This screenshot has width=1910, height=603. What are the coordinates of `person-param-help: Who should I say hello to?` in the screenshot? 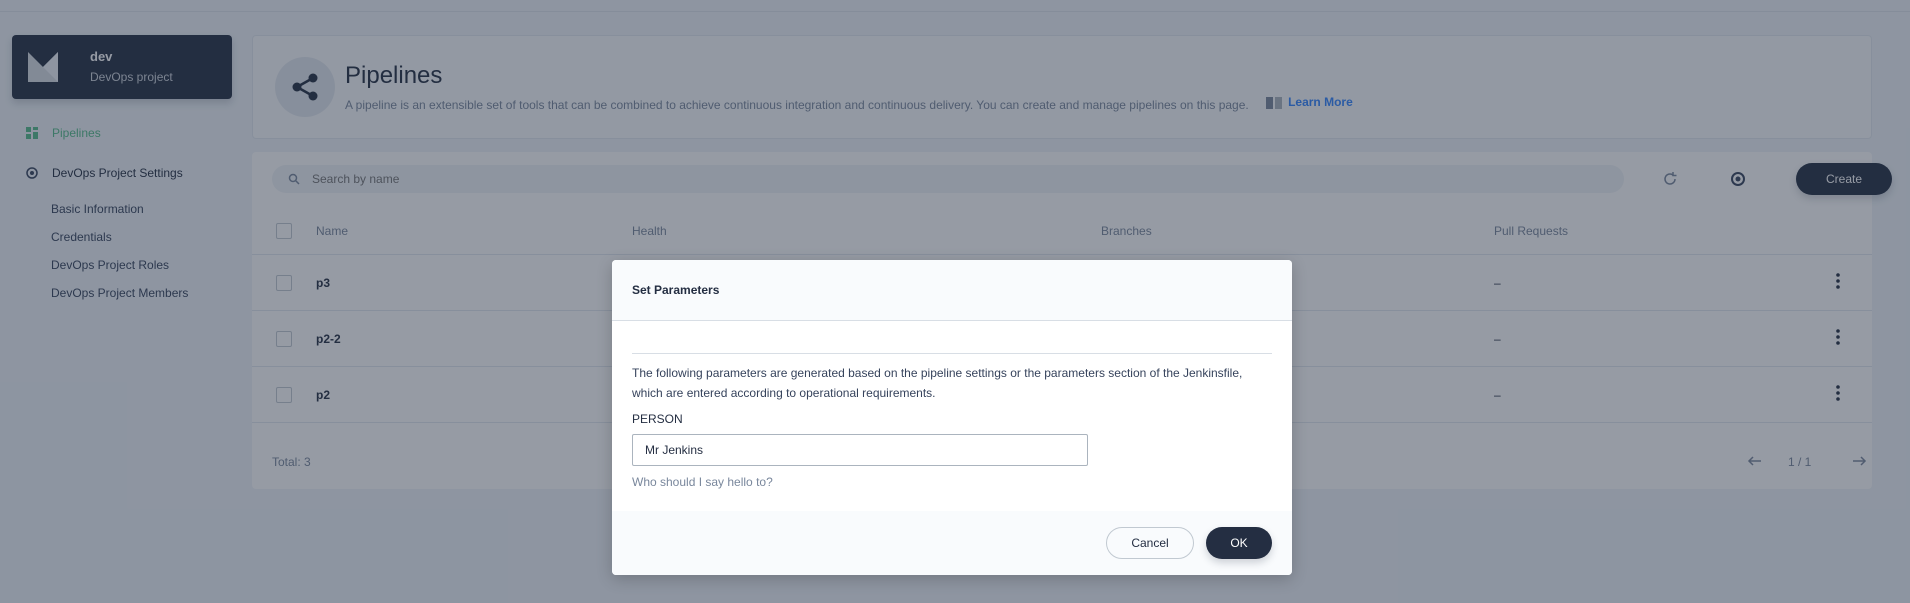 It's located at (702, 482).